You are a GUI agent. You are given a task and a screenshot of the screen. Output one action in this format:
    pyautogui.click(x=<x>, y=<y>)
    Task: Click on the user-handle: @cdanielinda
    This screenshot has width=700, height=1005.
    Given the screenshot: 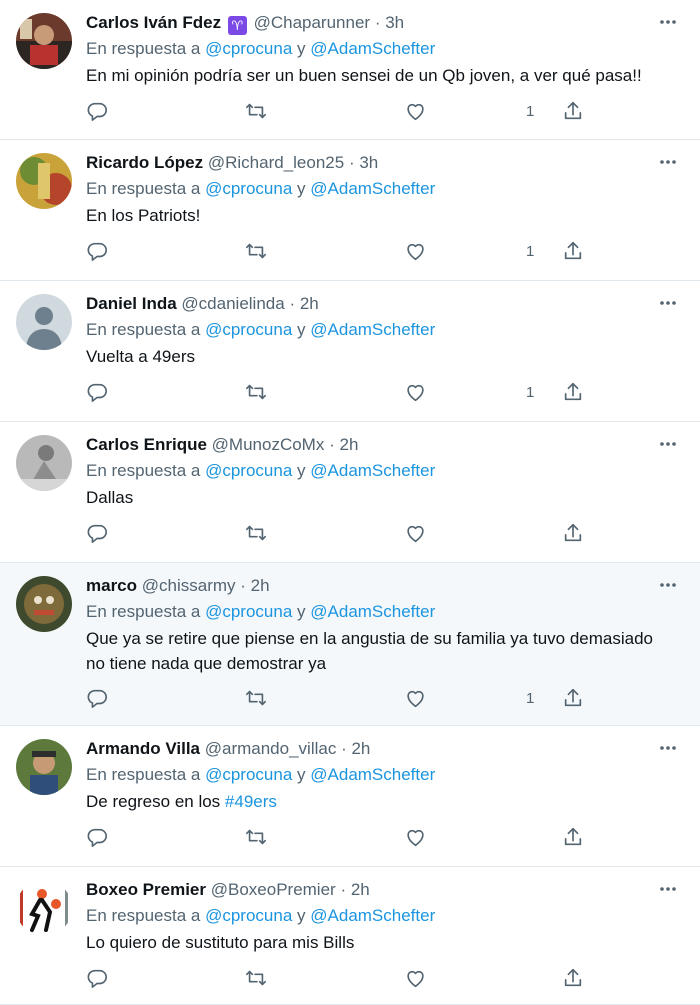 What is the action you would take?
    pyautogui.click(x=232, y=303)
    